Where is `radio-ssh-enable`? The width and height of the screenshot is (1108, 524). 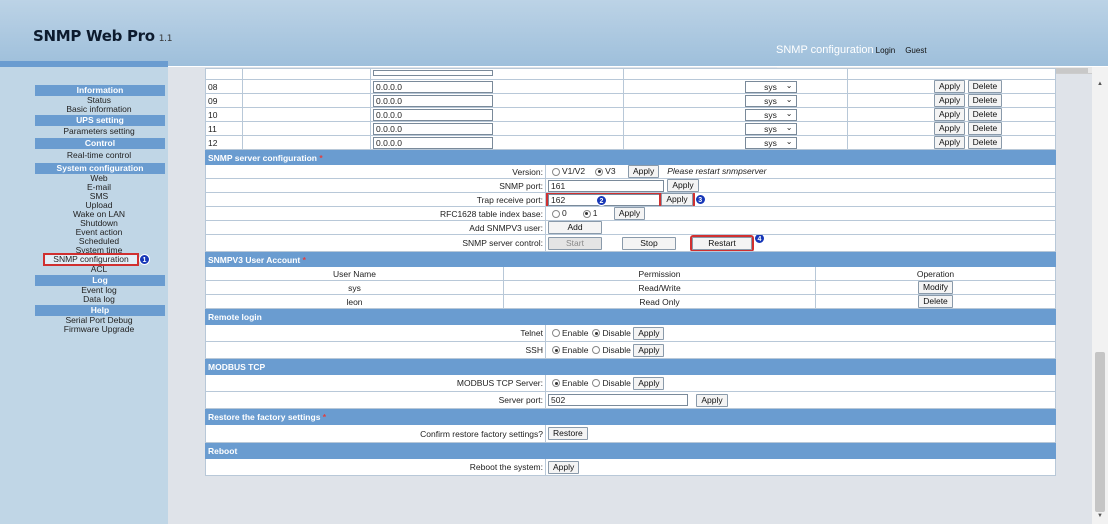 radio-ssh-enable is located at coordinates (556, 350).